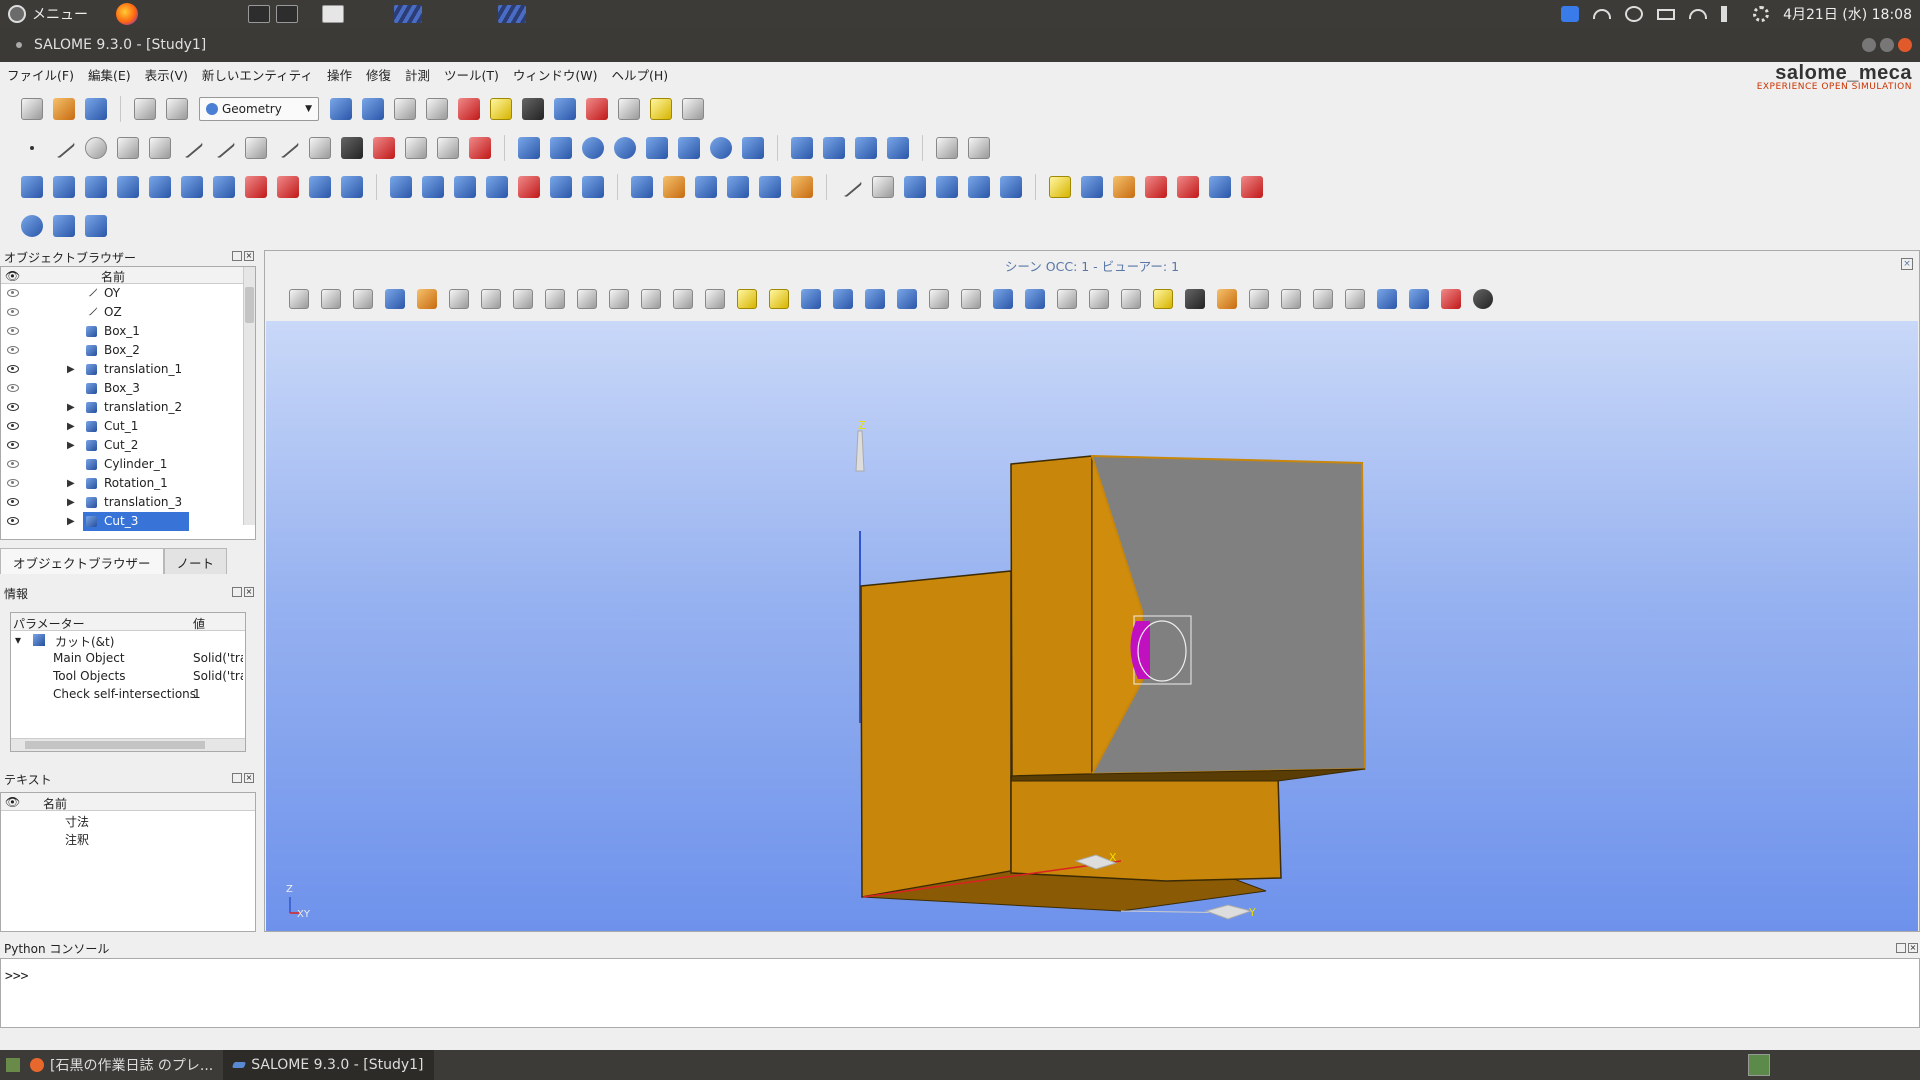  I want to click on info-root-row: ▾ カット(&t), so click(128, 640).